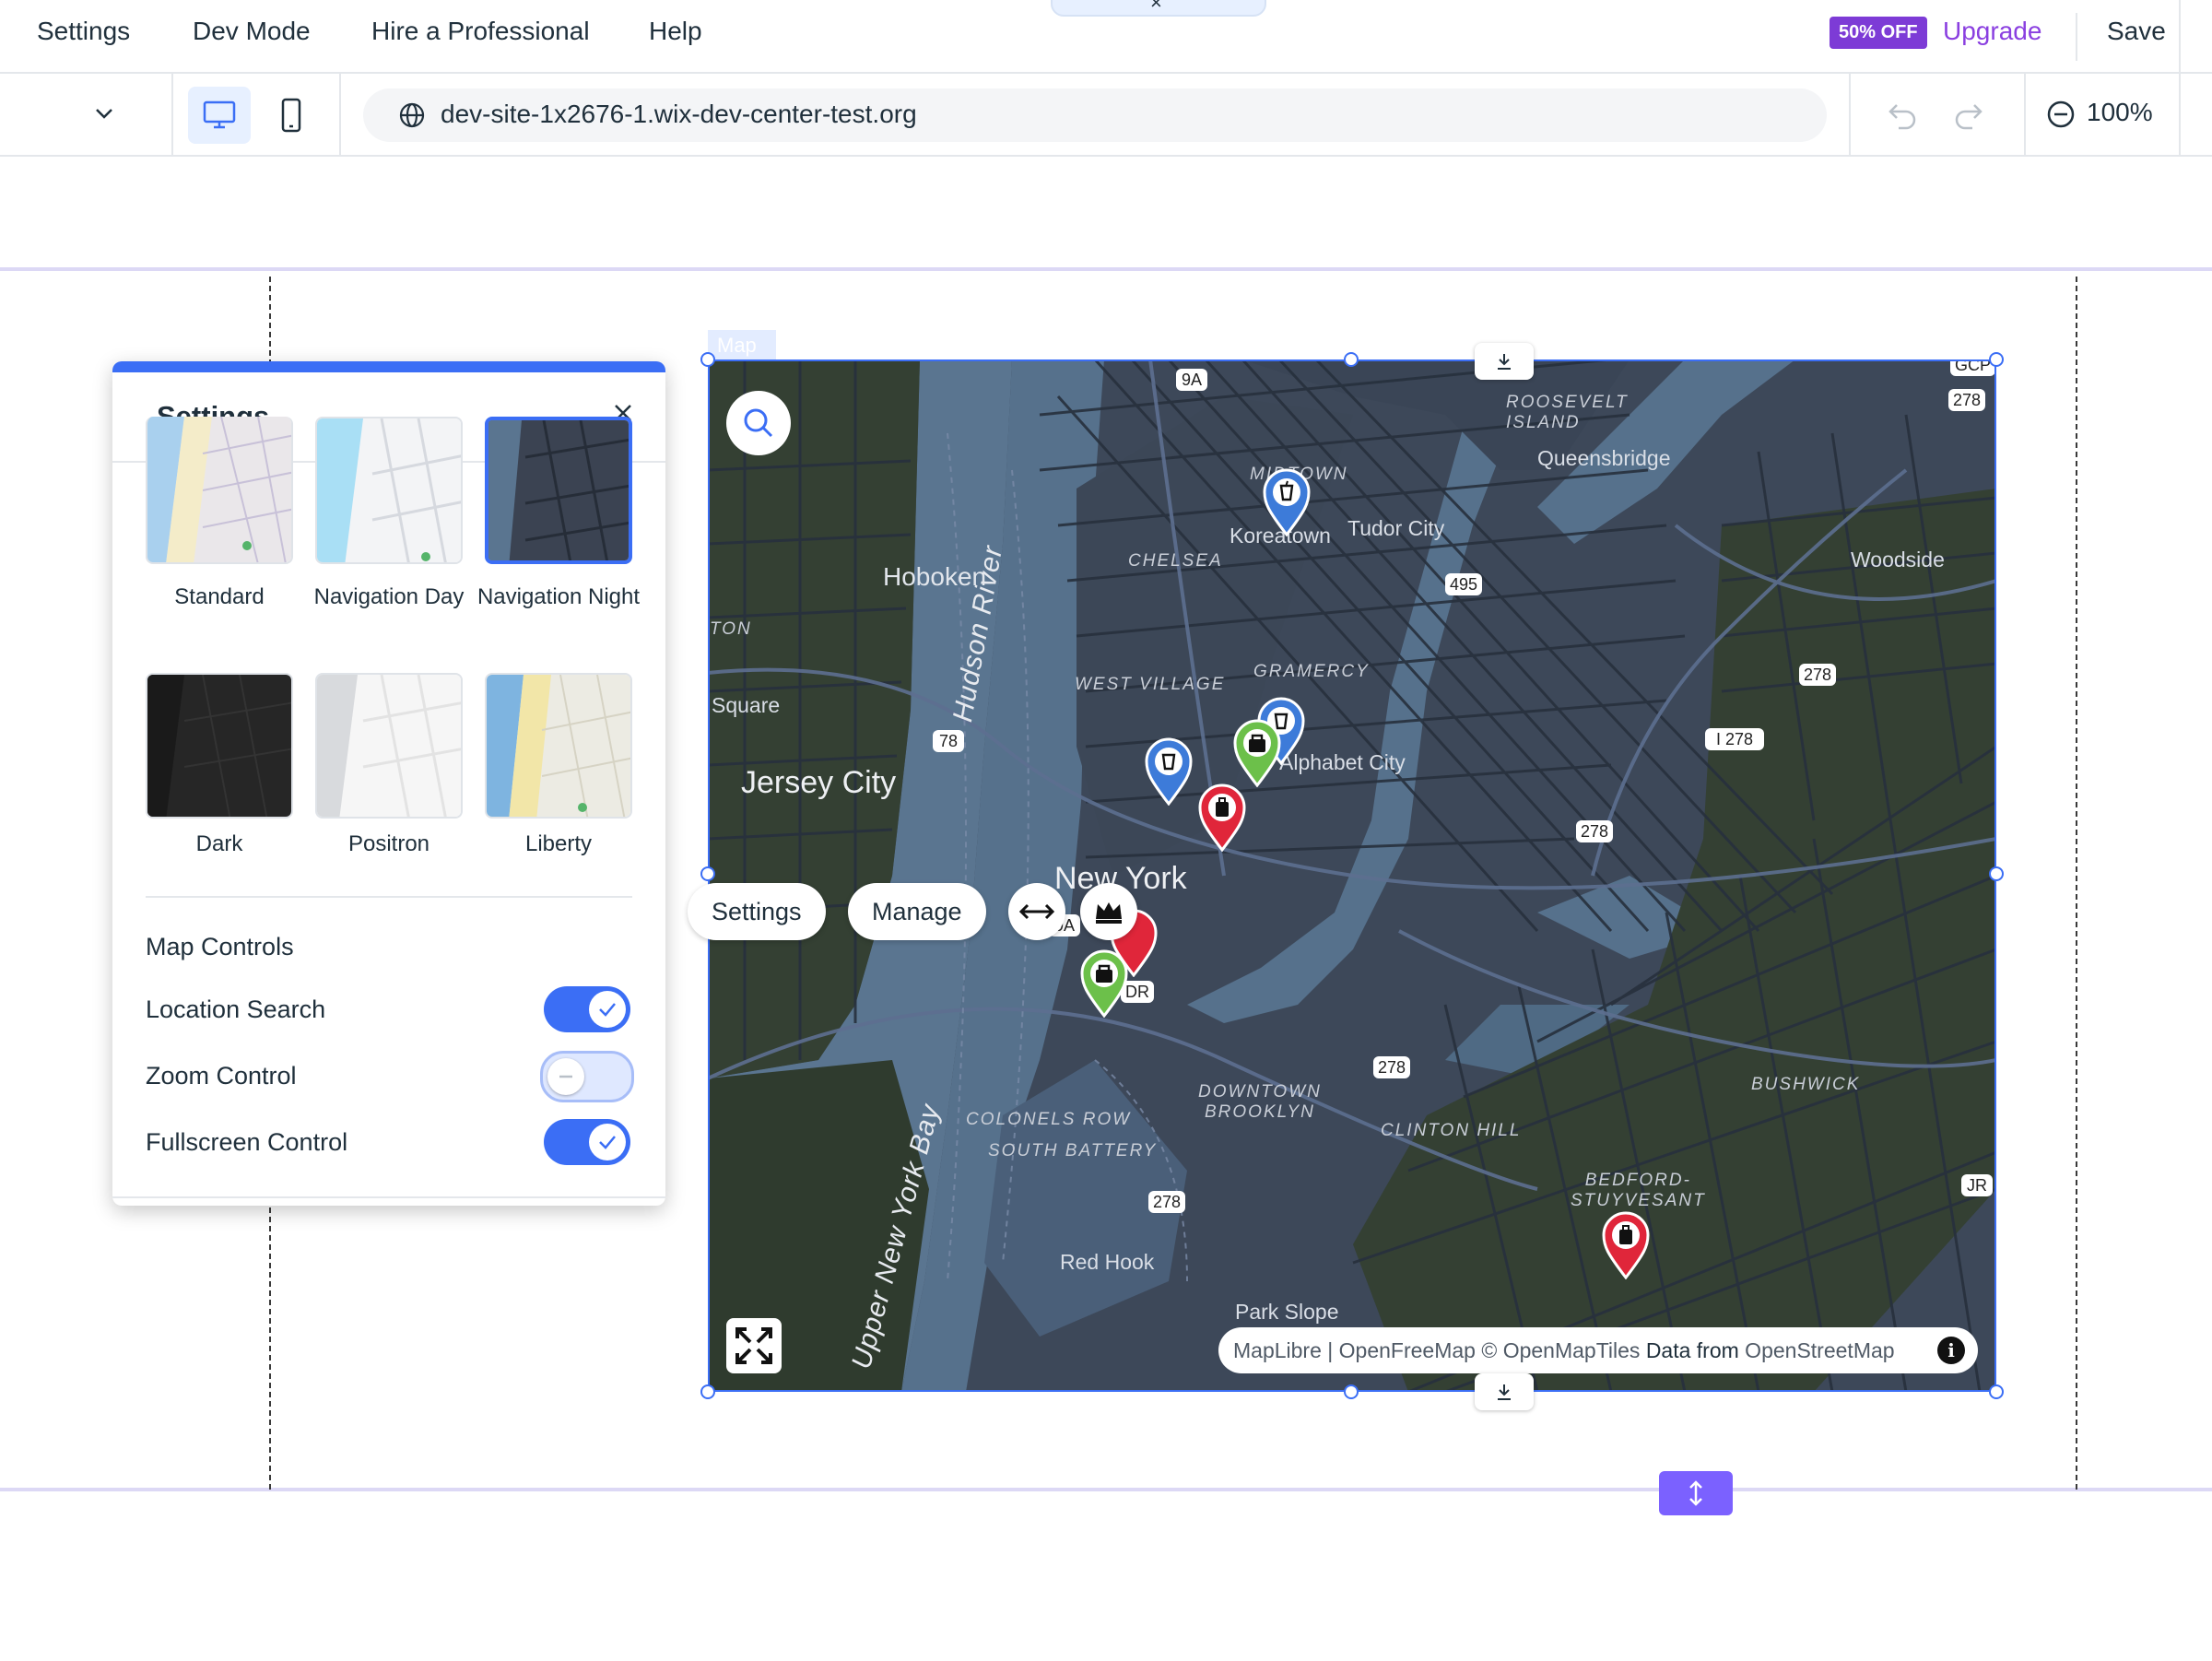  I want to click on map-search-button, so click(758, 423).